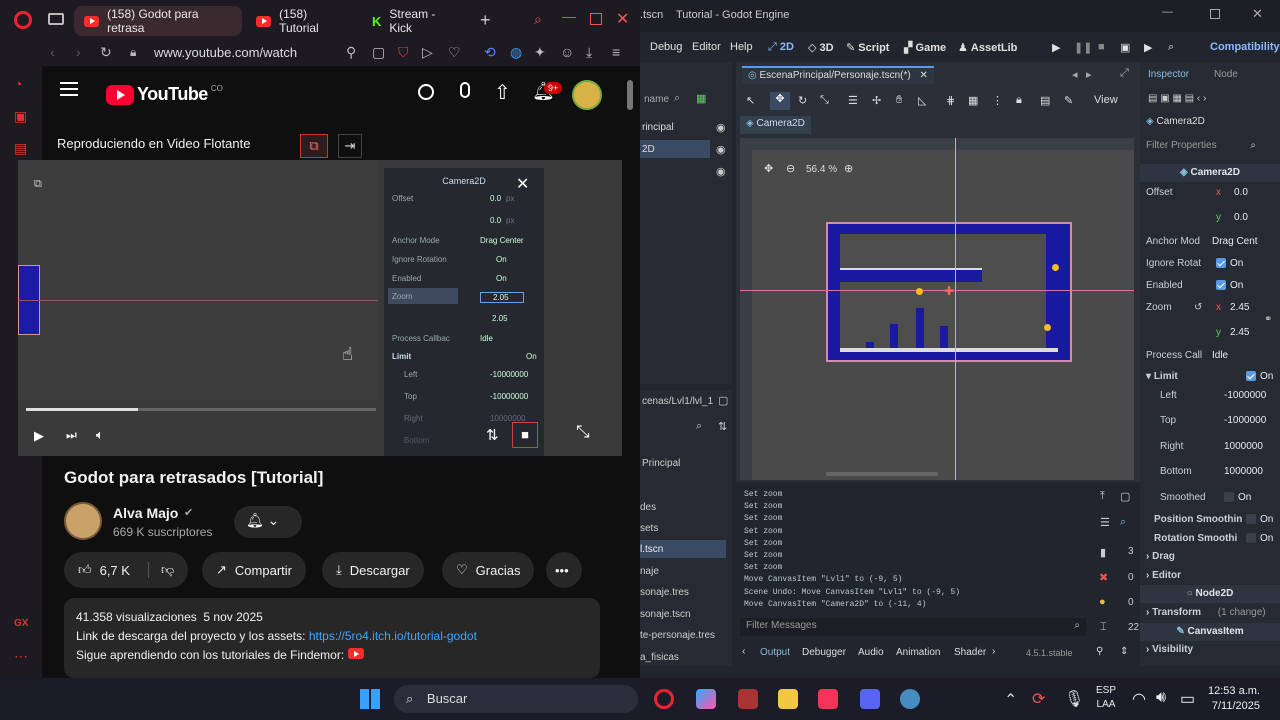  I want to click on canvas-move-icon: ✥, so click(768, 168).